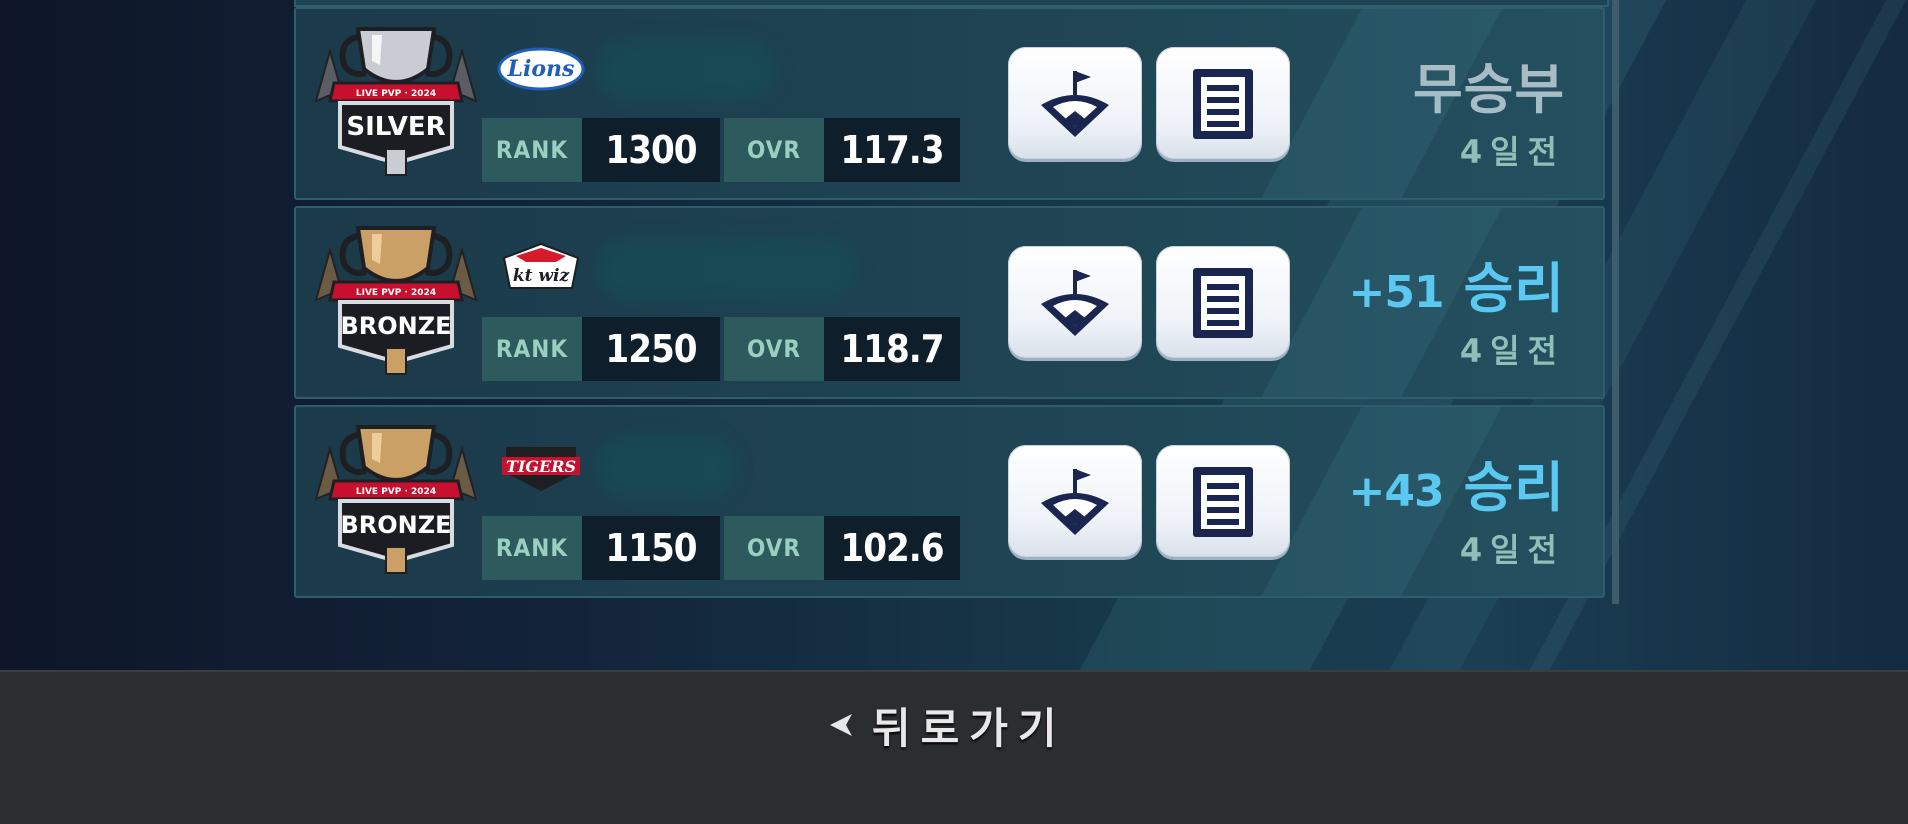 The image size is (1908, 824). I want to click on points-change: +43, so click(1396, 491).